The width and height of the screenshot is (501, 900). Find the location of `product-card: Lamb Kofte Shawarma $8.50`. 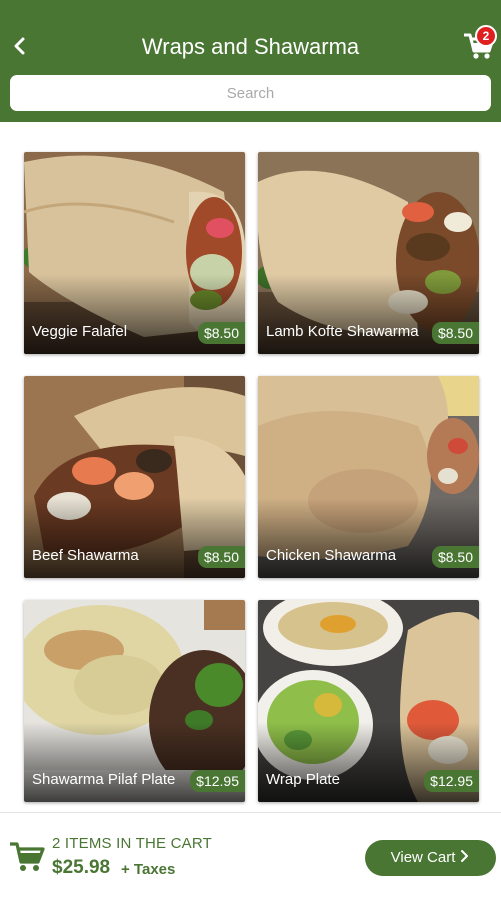

product-card: Lamb Kofte Shawarma $8.50 is located at coordinates (368, 253).